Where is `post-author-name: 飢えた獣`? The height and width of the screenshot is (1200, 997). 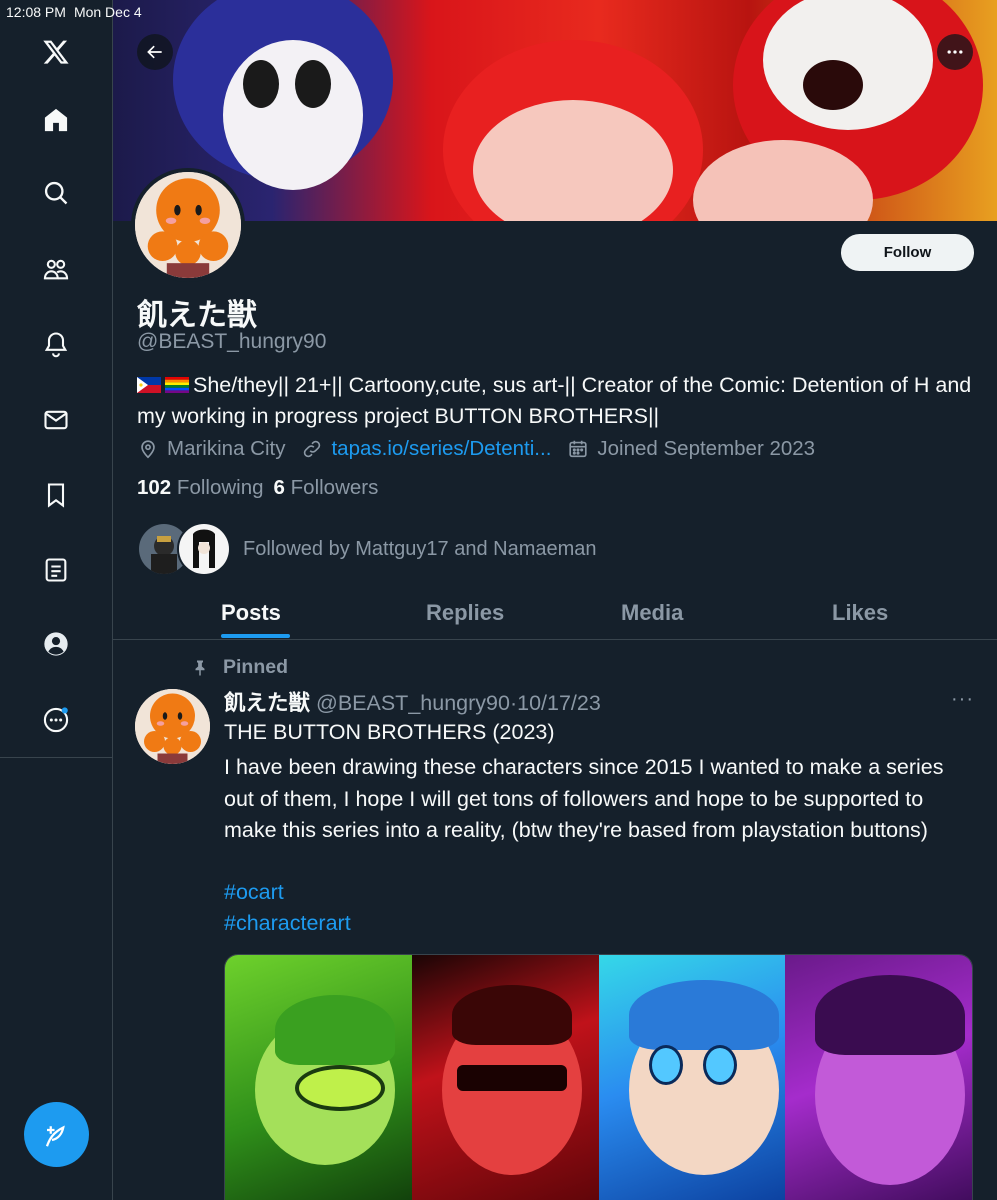
post-author-name: 飢えた獣 is located at coordinates (267, 703).